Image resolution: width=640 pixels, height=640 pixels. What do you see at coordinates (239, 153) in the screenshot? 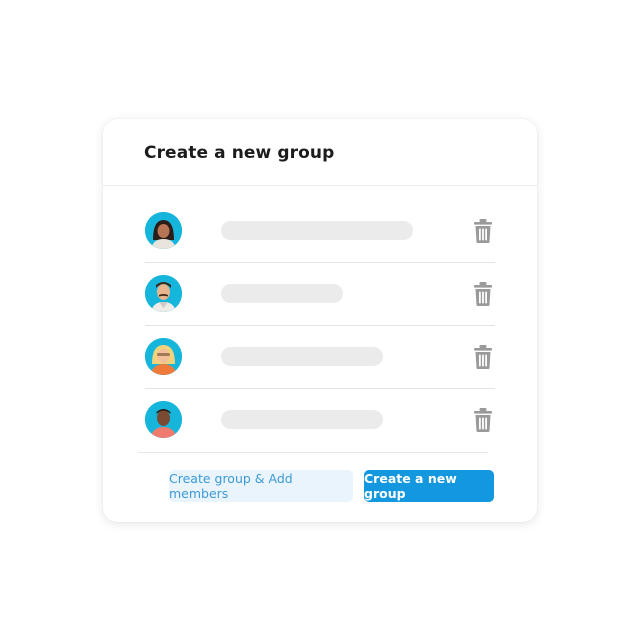
I see `dialog-title: Create a new group` at bounding box center [239, 153].